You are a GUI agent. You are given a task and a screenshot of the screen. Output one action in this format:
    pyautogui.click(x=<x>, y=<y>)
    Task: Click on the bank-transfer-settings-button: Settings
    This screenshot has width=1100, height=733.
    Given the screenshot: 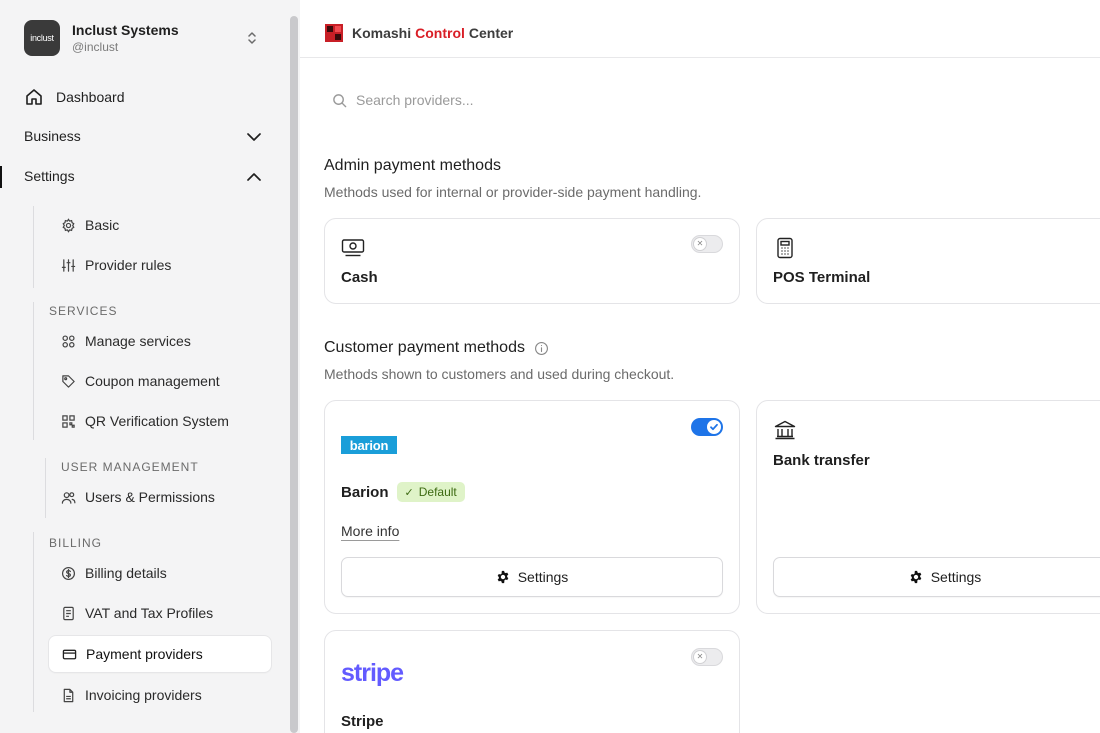 What is the action you would take?
    pyautogui.click(x=936, y=577)
    